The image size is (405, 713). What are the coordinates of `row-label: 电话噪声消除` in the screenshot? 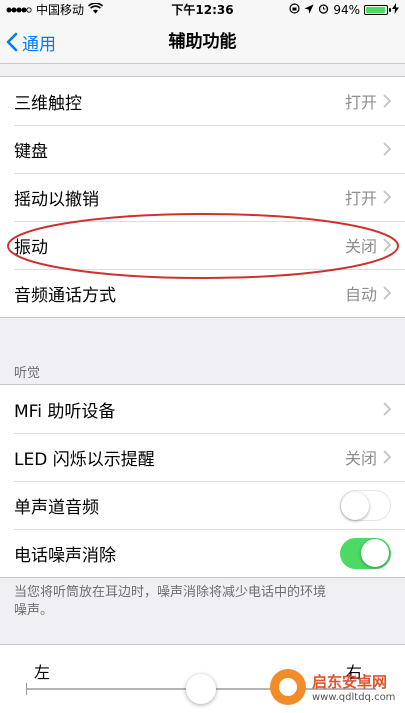 It's located at (65, 555).